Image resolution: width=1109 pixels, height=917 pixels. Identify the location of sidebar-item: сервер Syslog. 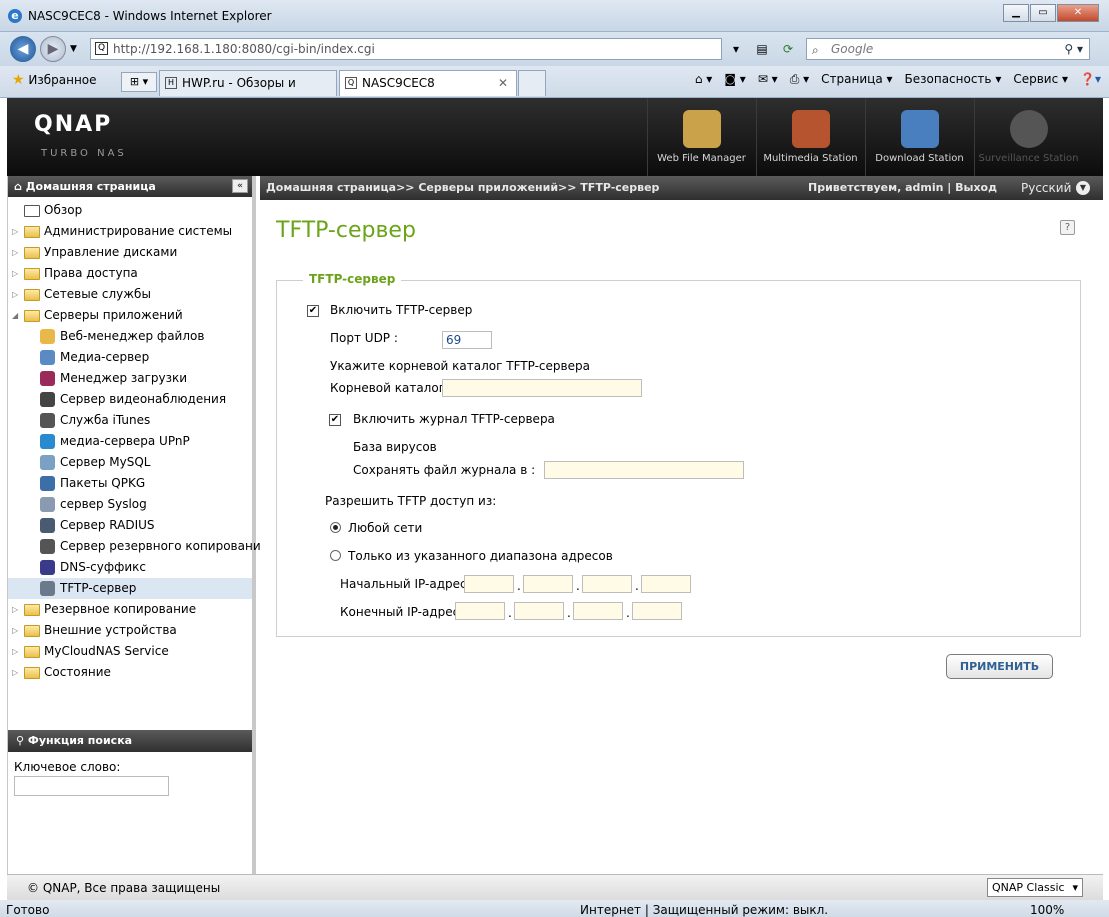
(130, 504).